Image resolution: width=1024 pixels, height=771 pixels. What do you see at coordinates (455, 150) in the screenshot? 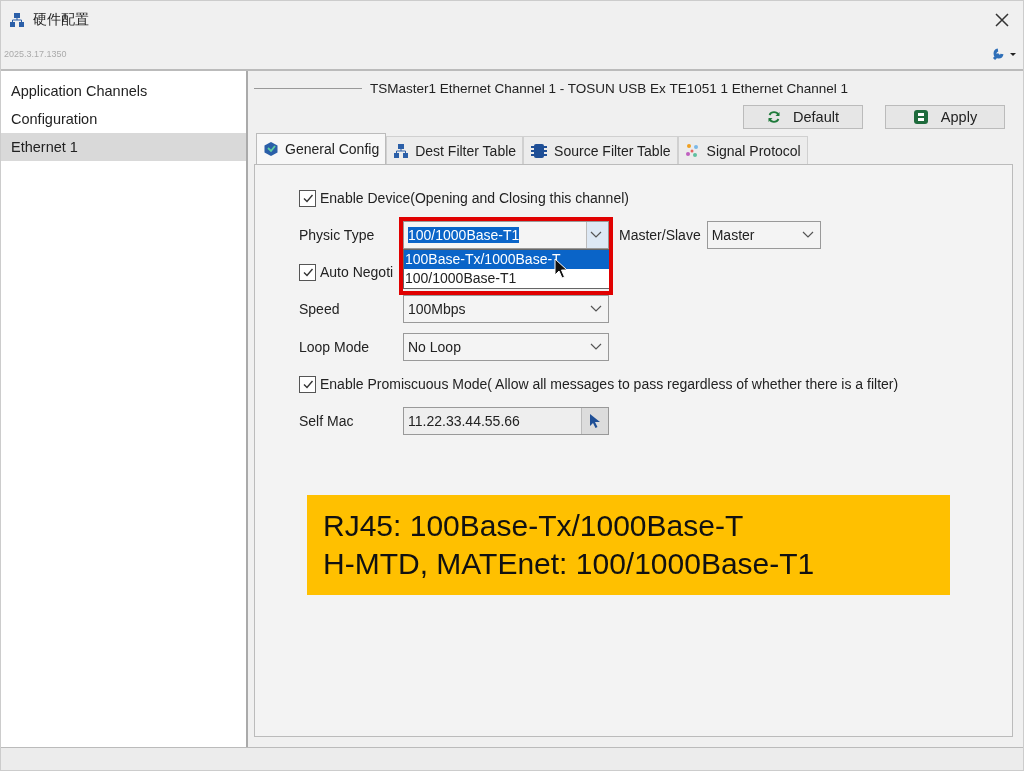
I see `tab: Dest Filter Table` at bounding box center [455, 150].